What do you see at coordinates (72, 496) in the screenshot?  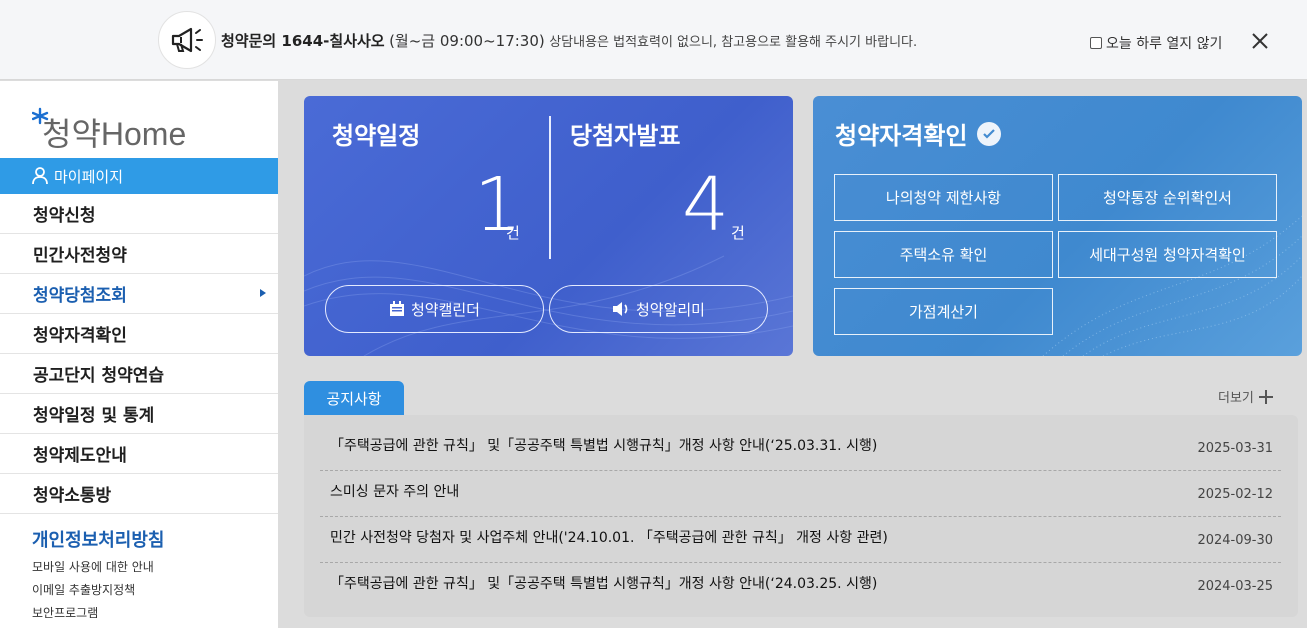 I see `sidebar-item-label: 청약소통방` at bounding box center [72, 496].